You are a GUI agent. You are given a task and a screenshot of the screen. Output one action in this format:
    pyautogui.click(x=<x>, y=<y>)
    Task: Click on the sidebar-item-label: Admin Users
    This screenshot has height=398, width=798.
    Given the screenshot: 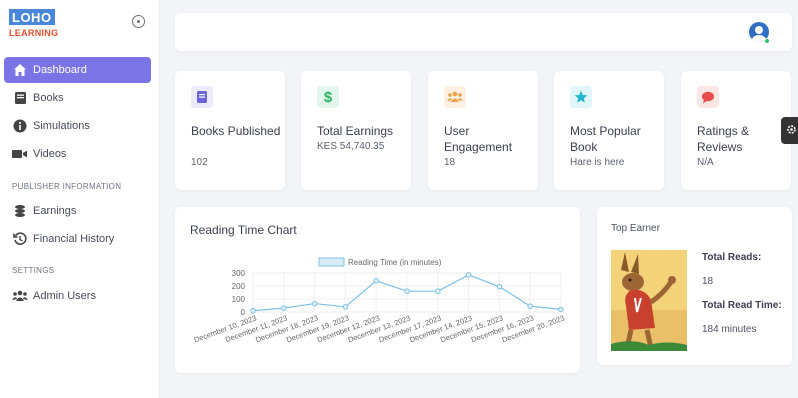 What is the action you would take?
    pyautogui.click(x=64, y=296)
    